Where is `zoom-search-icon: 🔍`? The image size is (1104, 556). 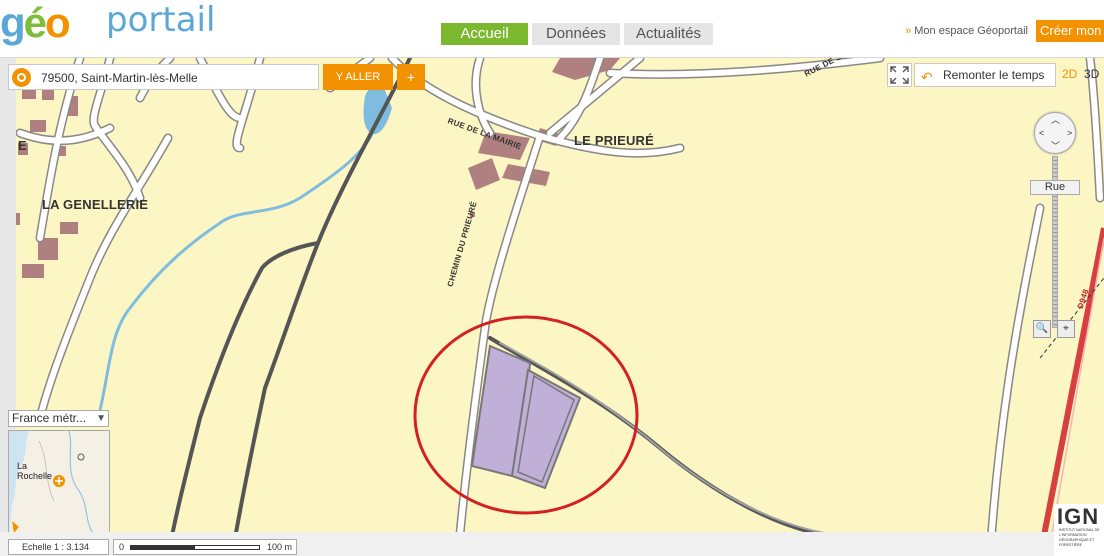
zoom-search-icon: 🔍 is located at coordinates (1042, 329).